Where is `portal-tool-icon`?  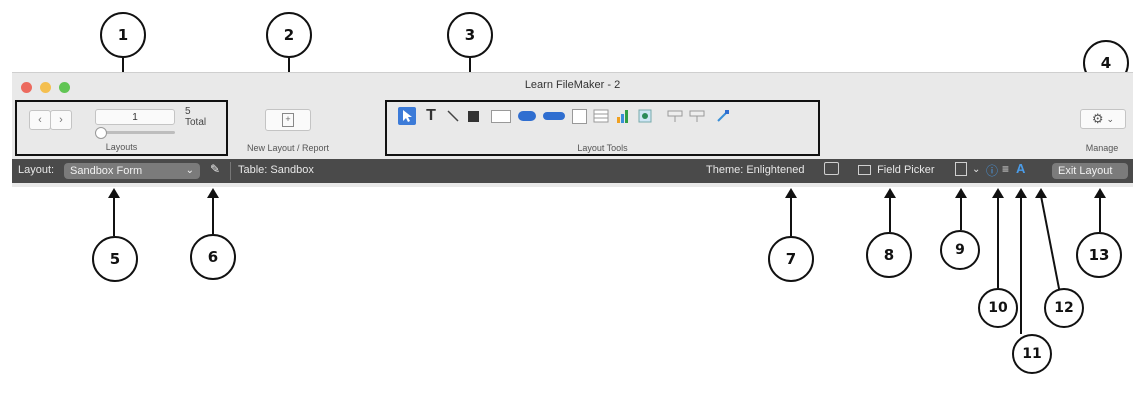
portal-tool-icon is located at coordinates (601, 116).